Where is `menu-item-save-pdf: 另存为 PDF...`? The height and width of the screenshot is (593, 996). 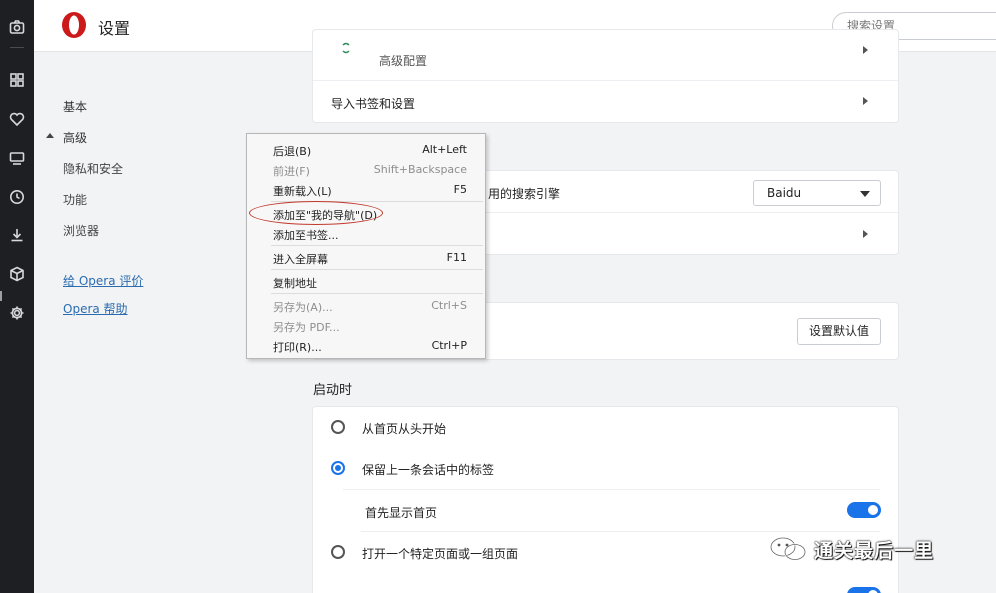
menu-item-save-pdf: 另存为 PDF... is located at coordinates (370, 327).